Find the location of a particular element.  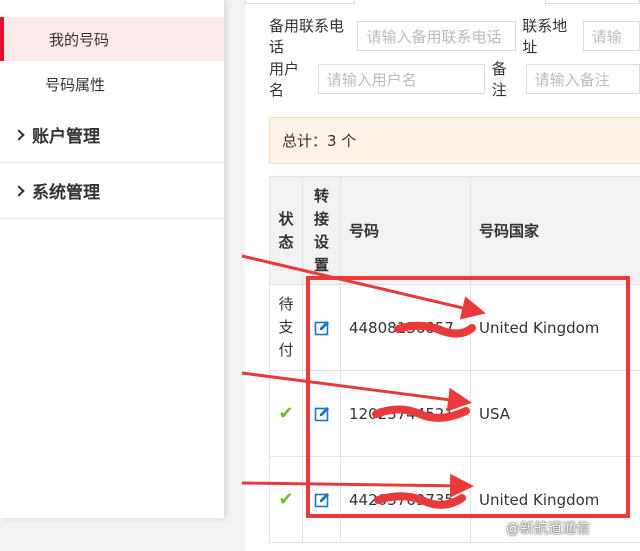

total-count-text: 总计：3 个 is located at coordinates (319, 141).